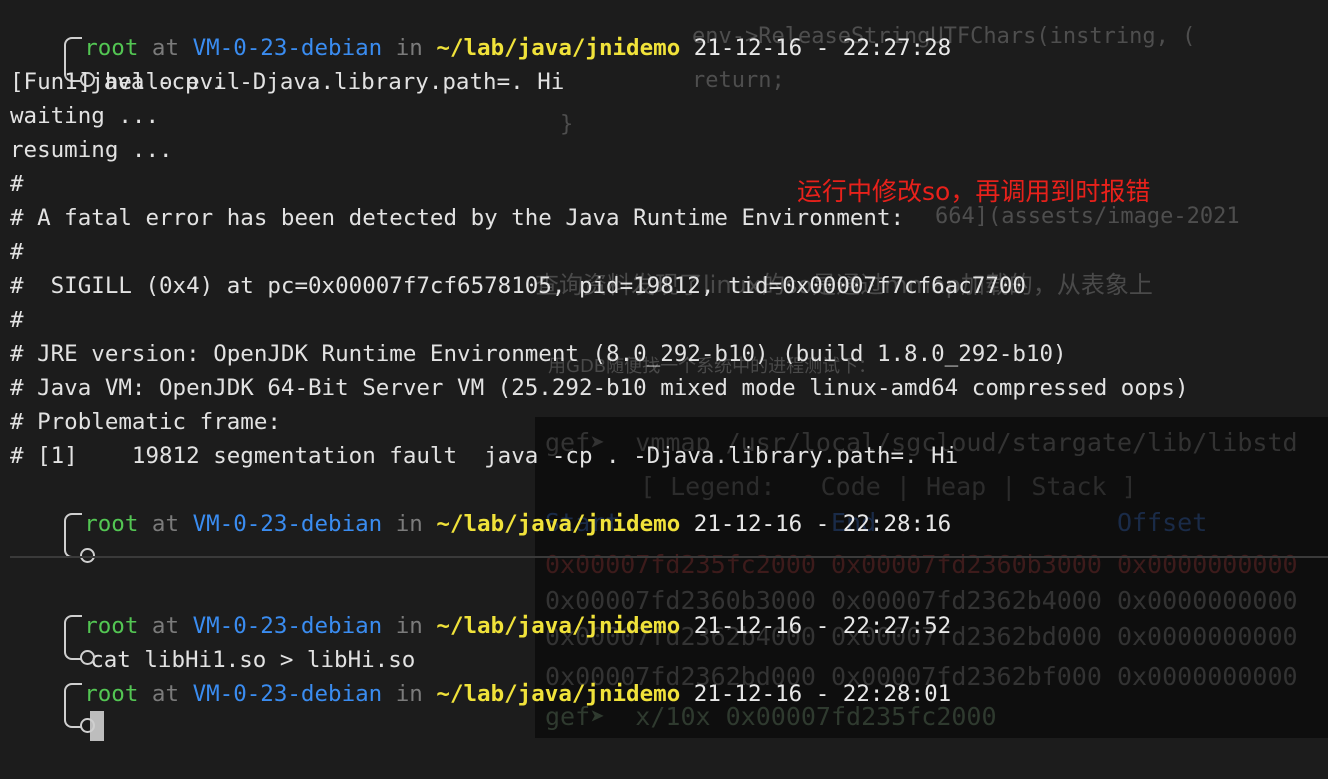 The image size is (1328, 779). Describe the element at coordinates (111, 524) in the screenshot. I see `prompt-user: root` at that location.